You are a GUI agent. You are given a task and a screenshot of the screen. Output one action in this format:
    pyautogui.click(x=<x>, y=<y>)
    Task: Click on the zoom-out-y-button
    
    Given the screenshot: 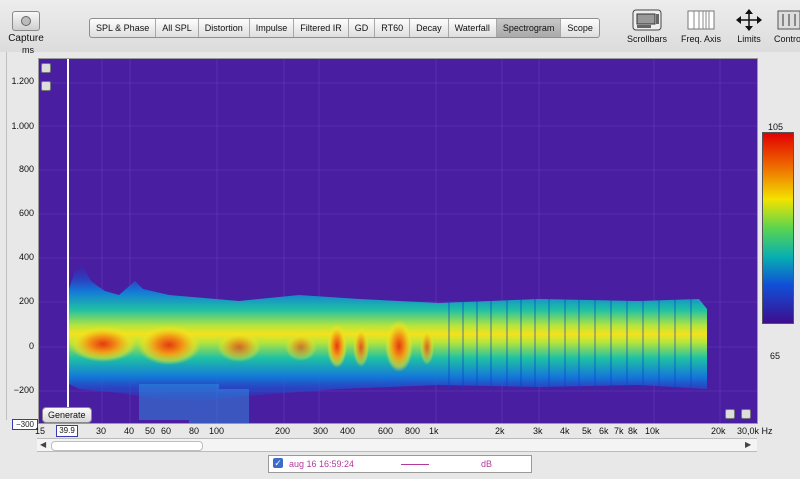 What is the action you would take?
    pyautogui.click(x=46, y=86)
    